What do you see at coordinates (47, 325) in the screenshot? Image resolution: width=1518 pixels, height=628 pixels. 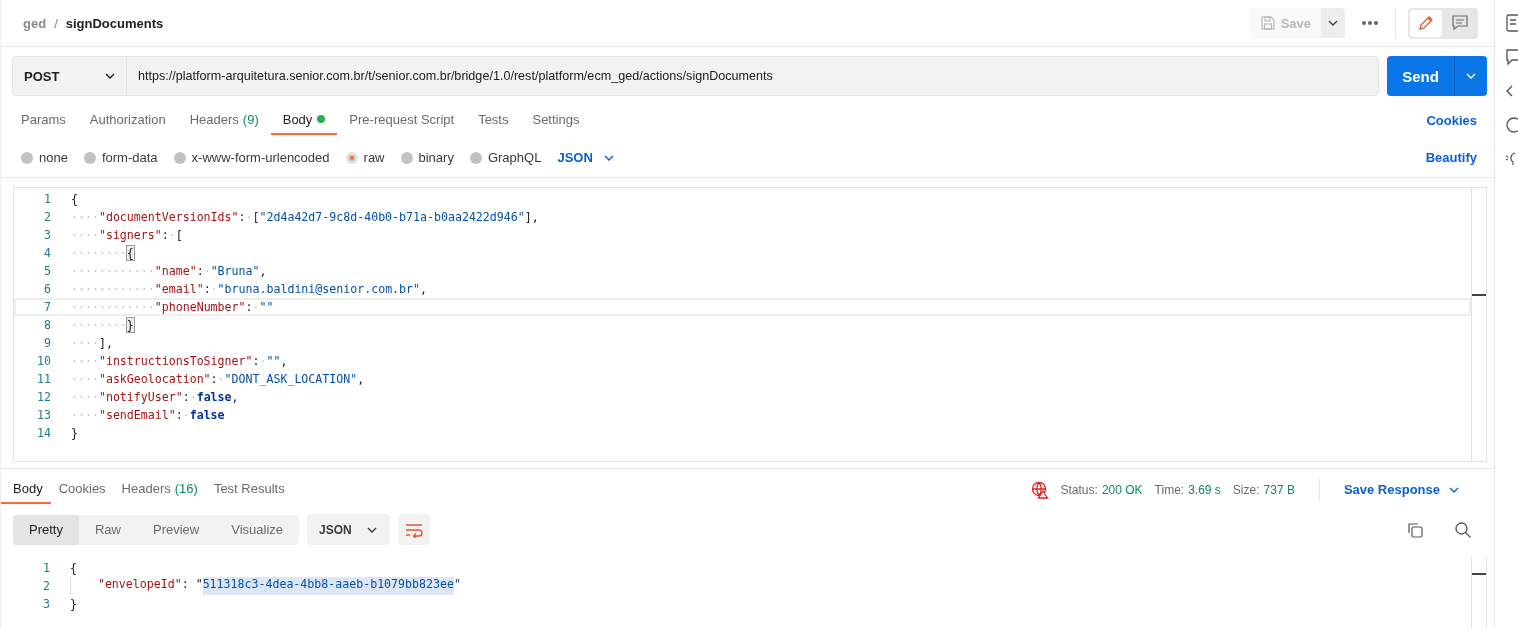 I see `line-number: 8` at bounding box center [47, 325].